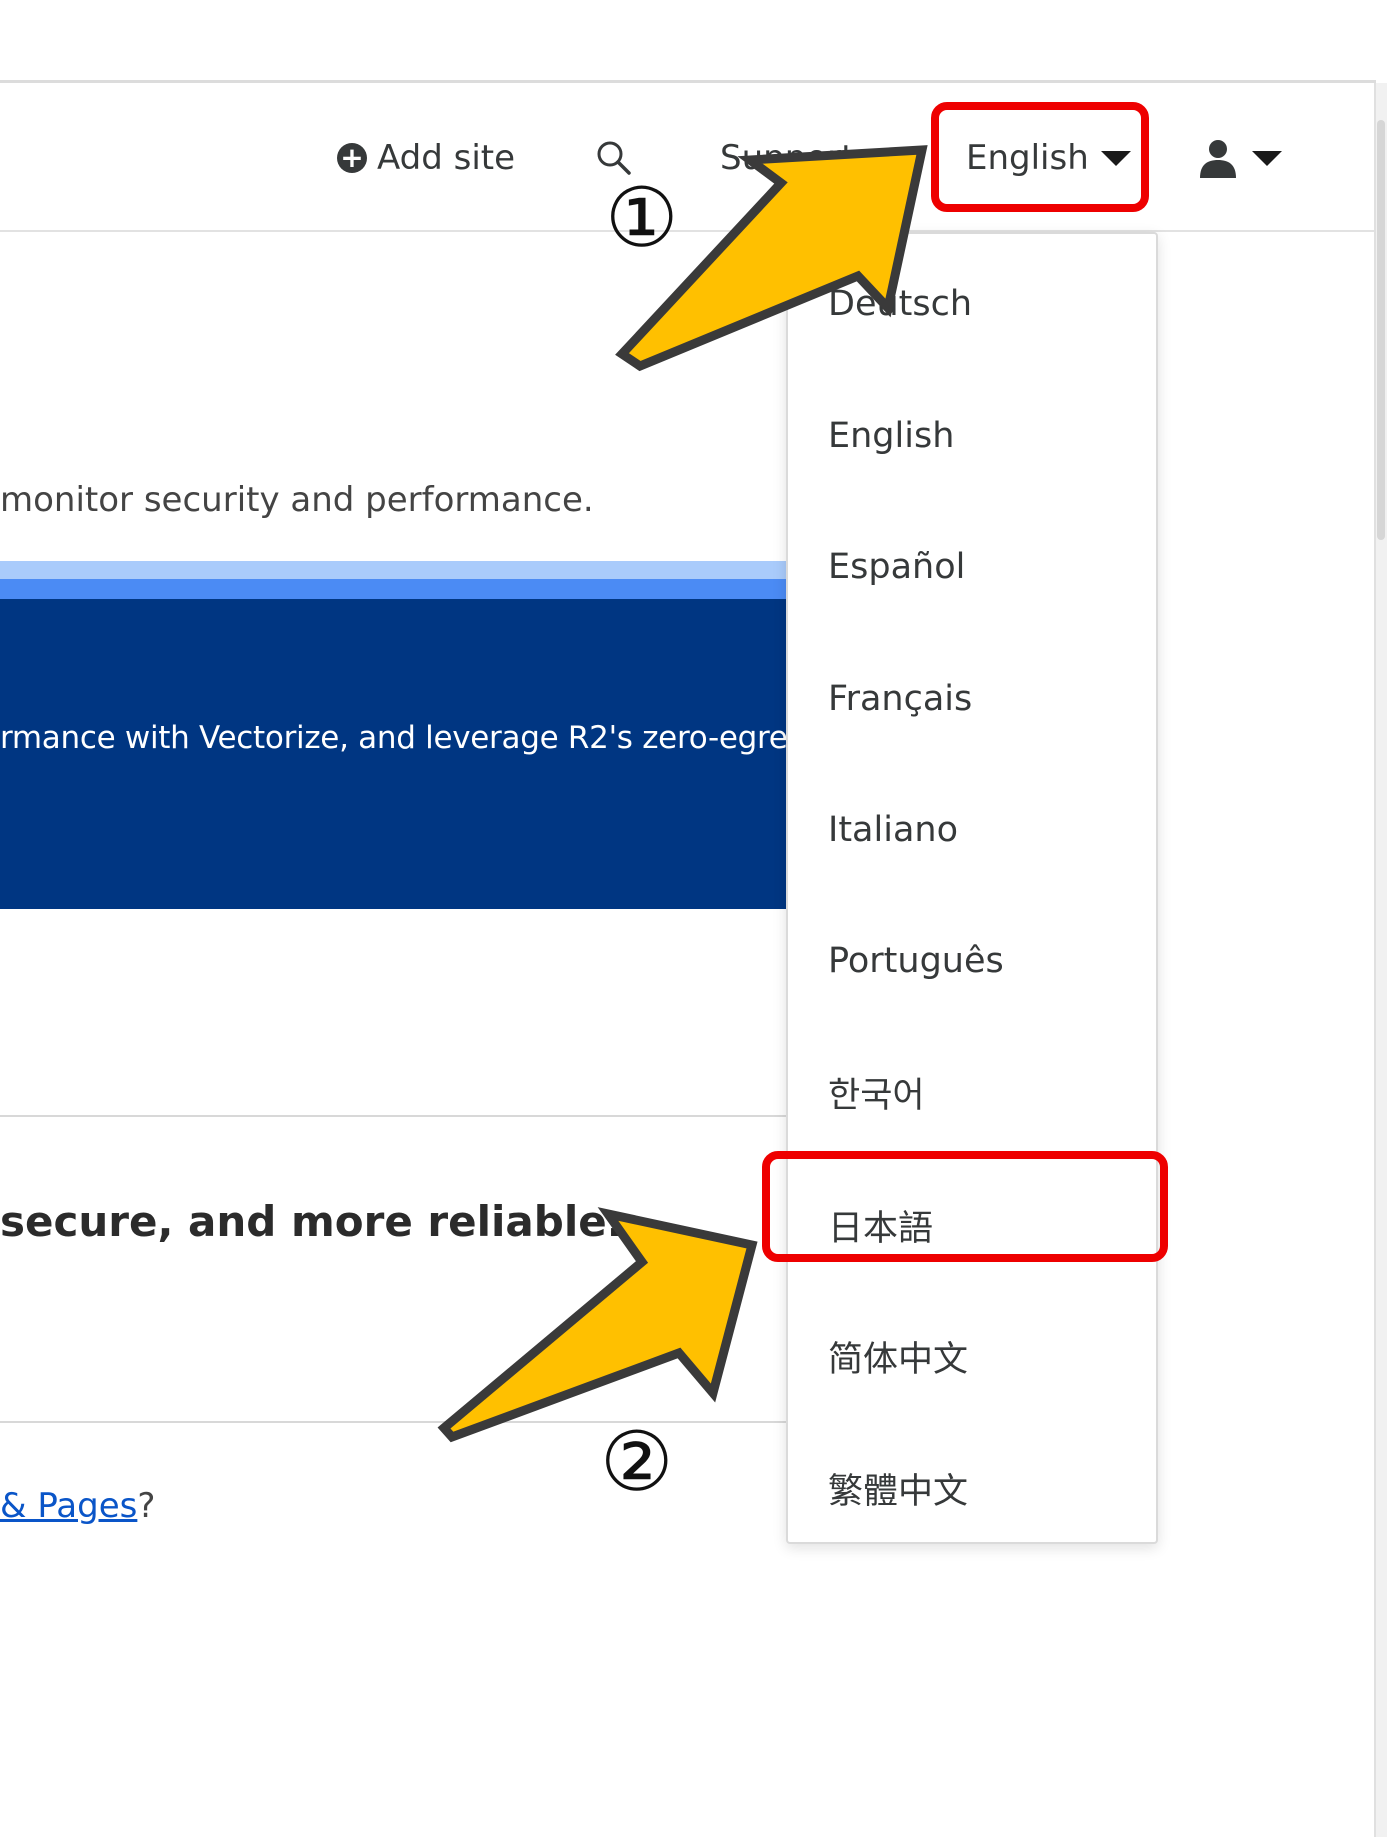 This screenshot has width=1387, height=1837. Describe the element at coordinates (393, 1116) in the screenshot. I see `section-divider` at that location.